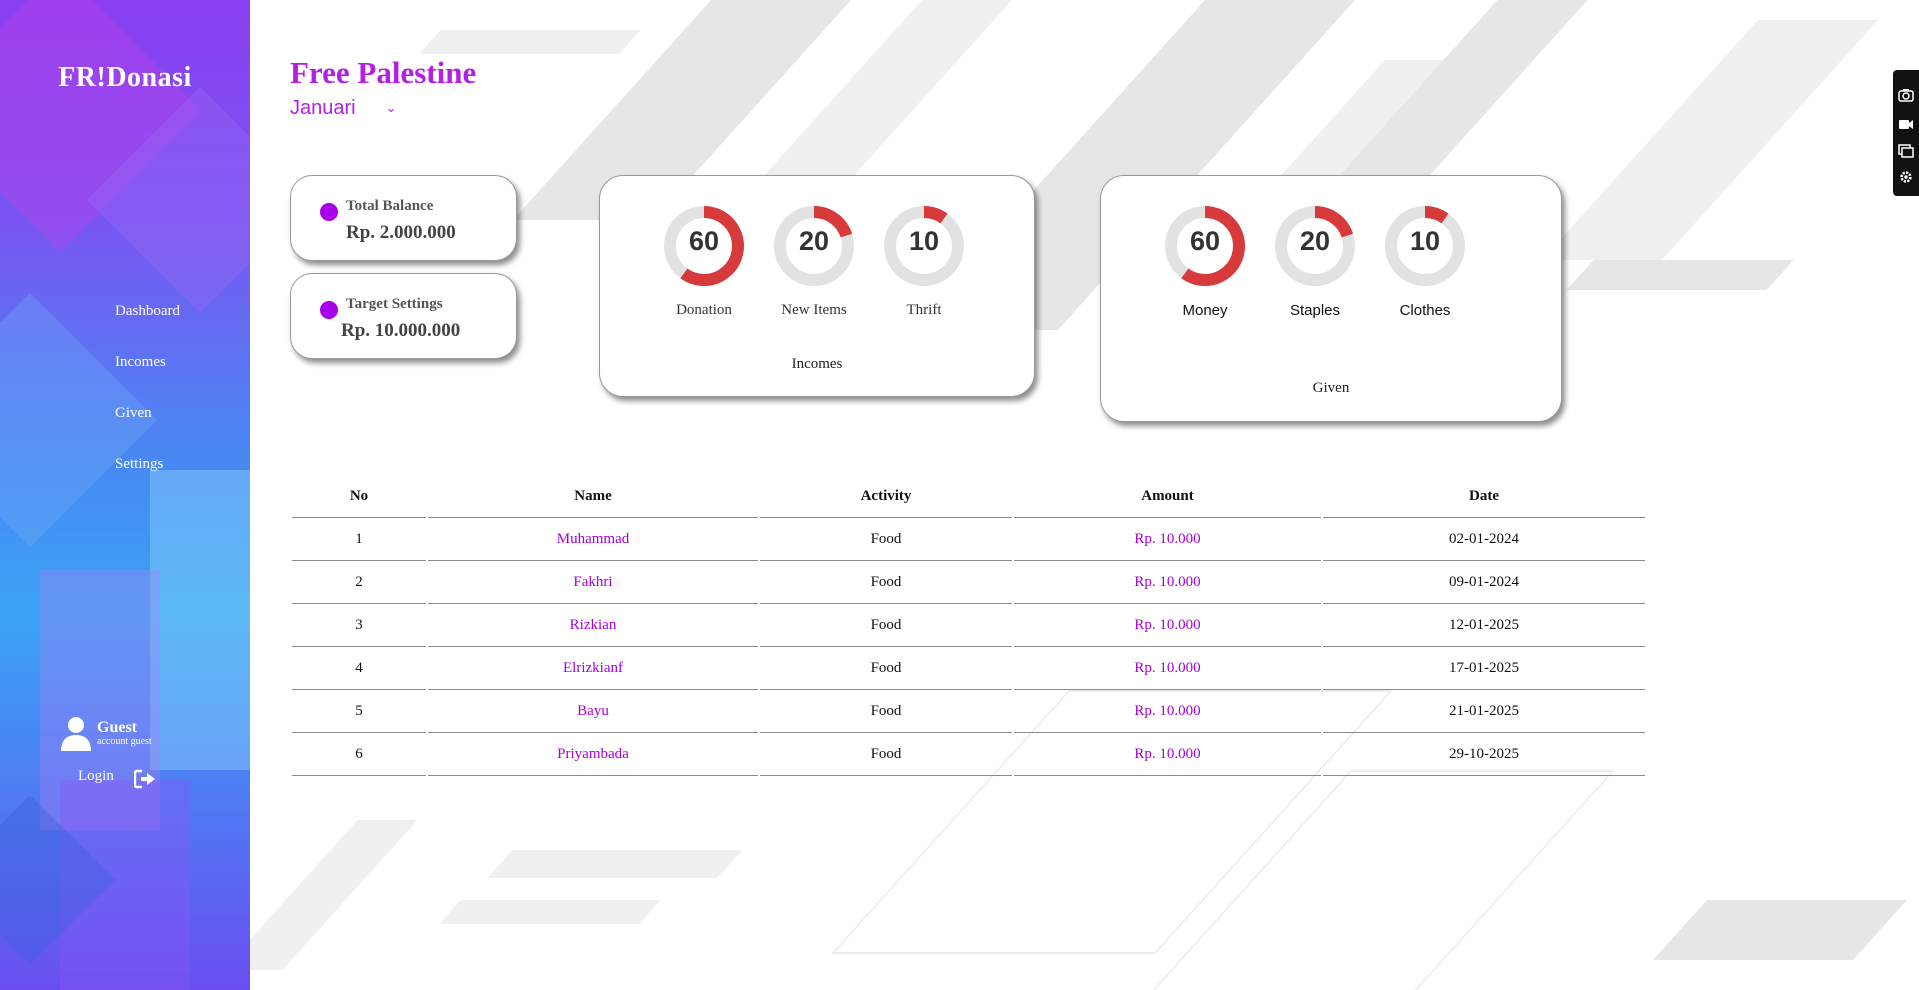  What do you see at coordinates (1315, 261) in the screenshot?
I see `donut-staples: 20 Staples` at bounding box center [1315, 261].